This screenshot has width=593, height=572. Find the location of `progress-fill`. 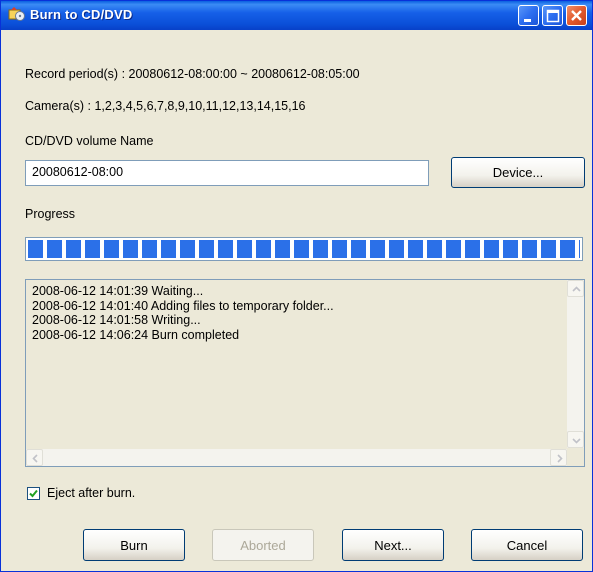

progress-fill is located at coordinates (304, 249).